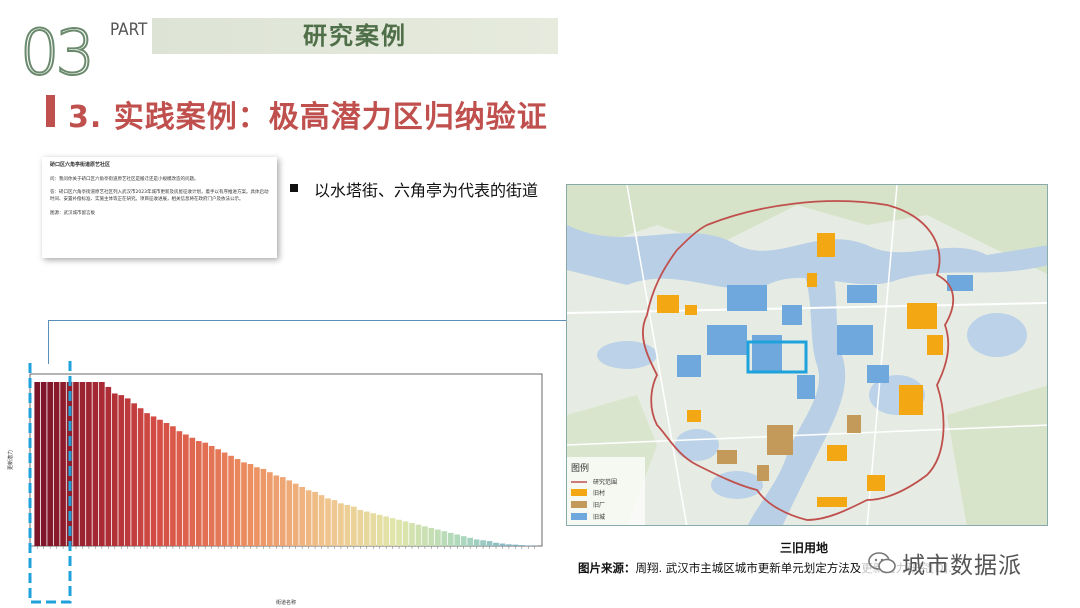 This screenshot has height=608, width=1080. Describe the element at coordinates (80, 165) in the screenshot. I see `doc-heading: 硚口区六角亭街道原艺社区` at that location.